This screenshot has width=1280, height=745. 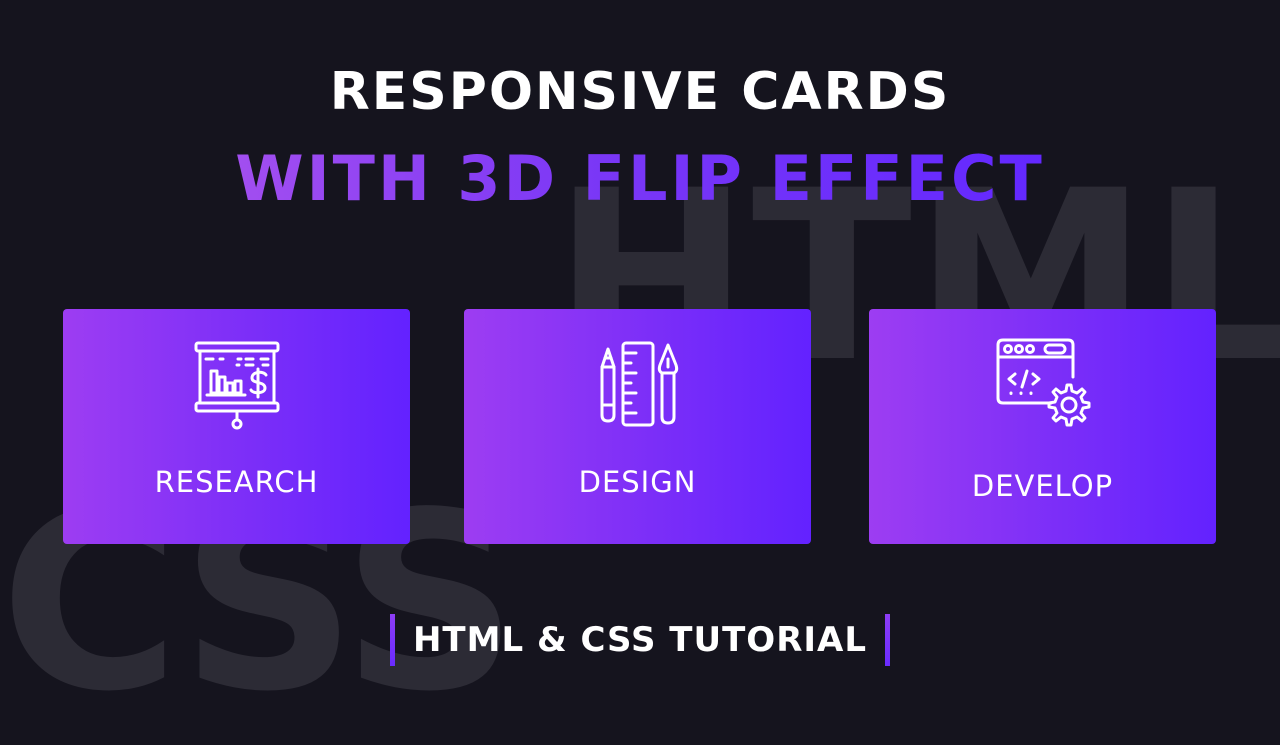 I want to click on title-line-2-text: WITH 3D FLIP EFFECT, so click(x=640, y=178).